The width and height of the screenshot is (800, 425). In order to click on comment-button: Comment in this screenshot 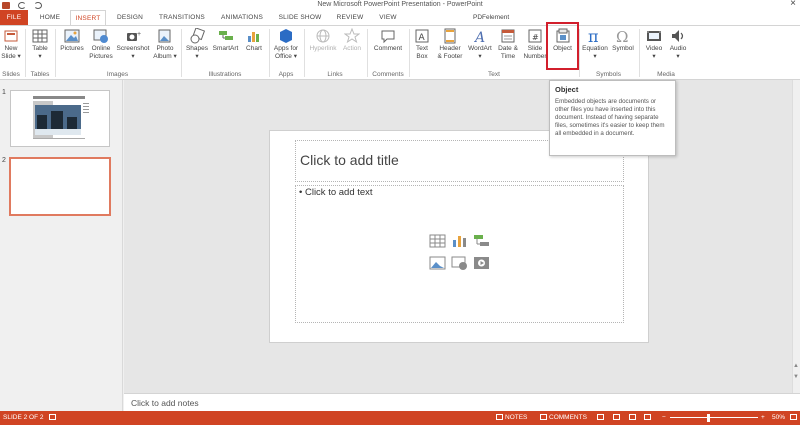, I will do `click(388, 40)`.